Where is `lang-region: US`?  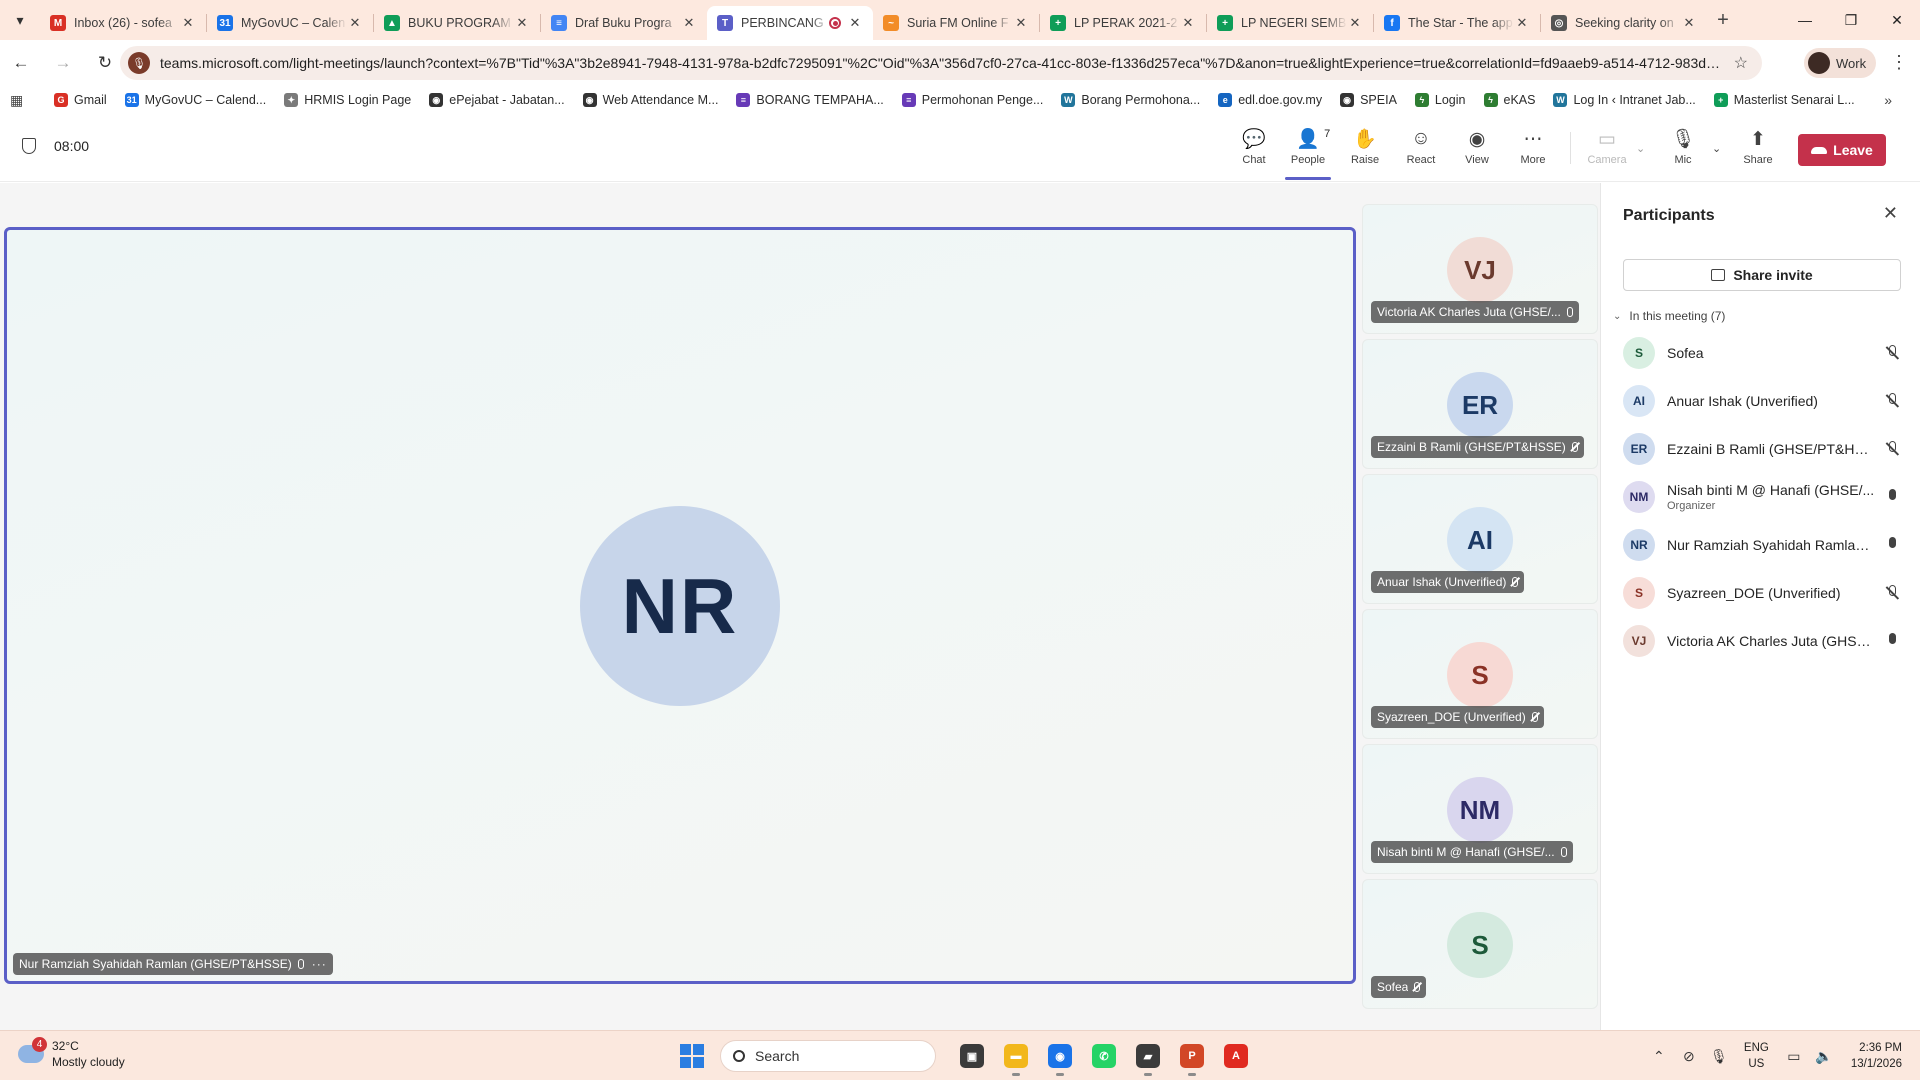
lang-region: US is located at coordinates (1756, 1064).